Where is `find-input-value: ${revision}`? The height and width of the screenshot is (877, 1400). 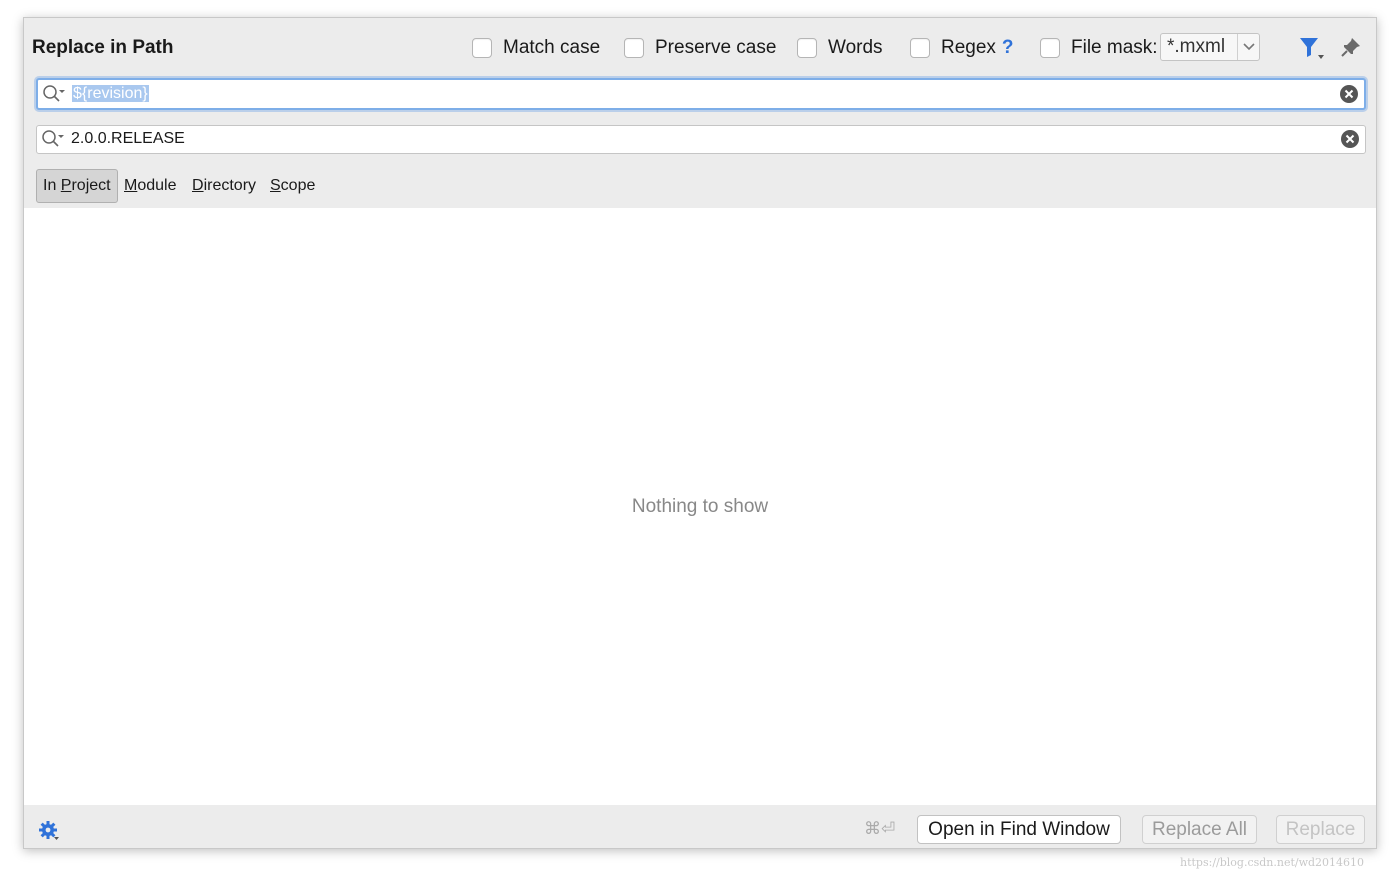 find-input-value: ${revision} is located at coordinates (110, 94).